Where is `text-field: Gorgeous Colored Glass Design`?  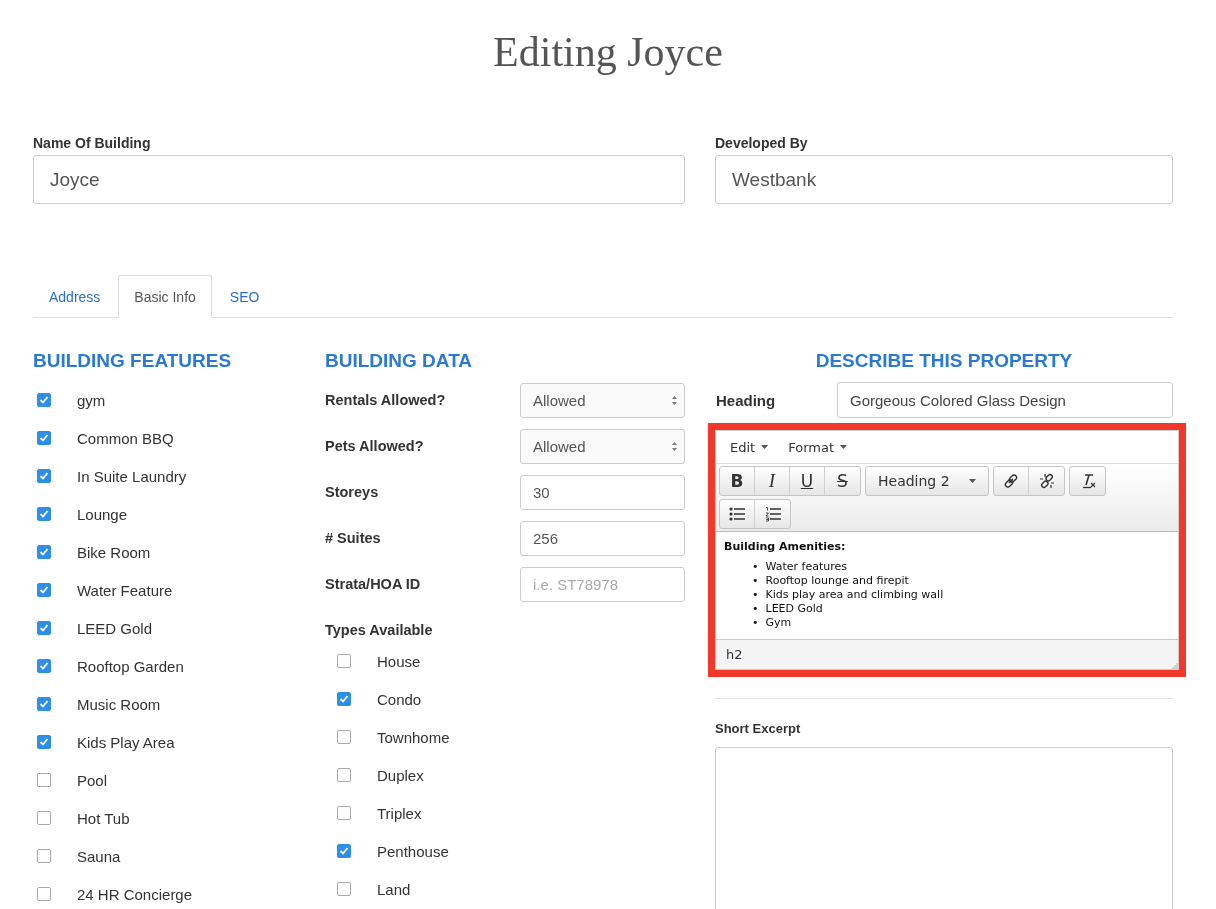 text-field: Gorgeous Colored Glass Design is located at coordinates (1005, 400).